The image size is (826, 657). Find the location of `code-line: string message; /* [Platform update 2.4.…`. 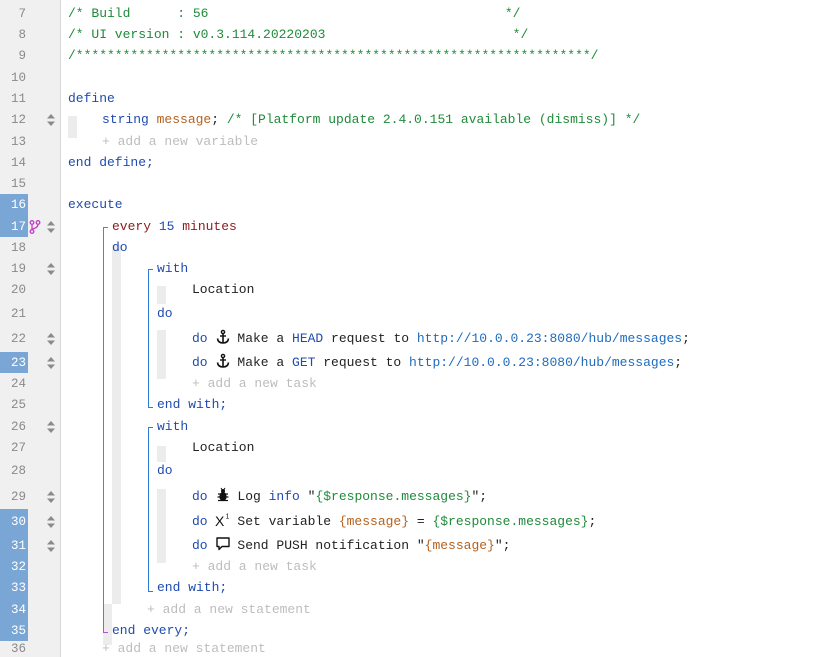

code-line: string message; /* [Platform update 2.4.… is located at coordinates (371, 120).